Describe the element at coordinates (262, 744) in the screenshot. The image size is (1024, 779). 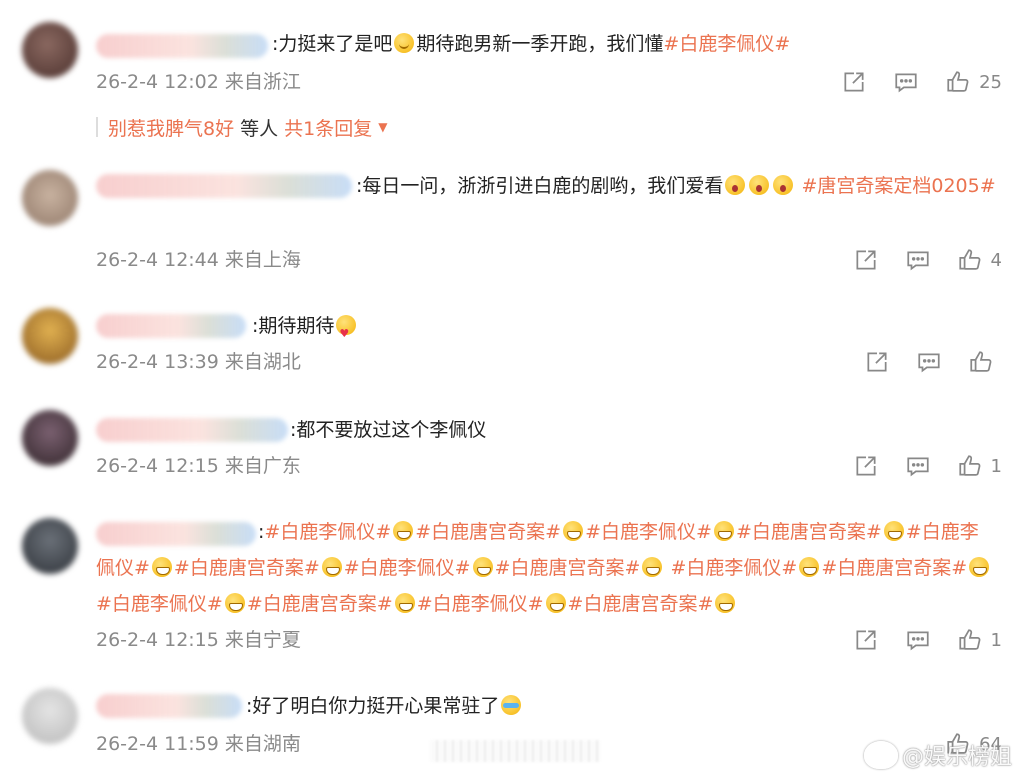
I see `comment-location: 来自湖南` at that location.